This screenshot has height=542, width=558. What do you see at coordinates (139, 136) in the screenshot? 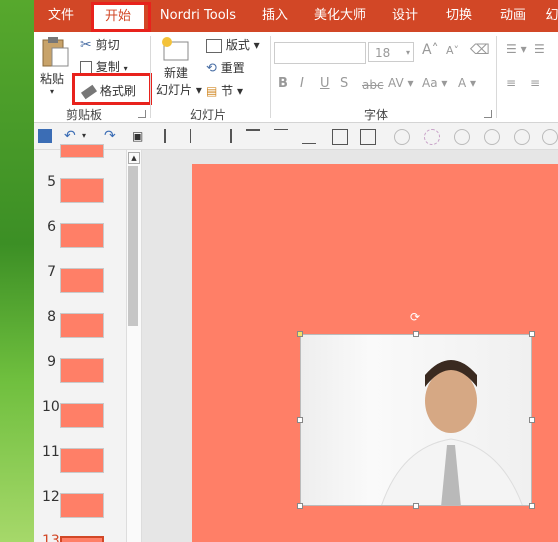
I see `start-slideshow-icon: ▣` at bounding box center [139, 136].